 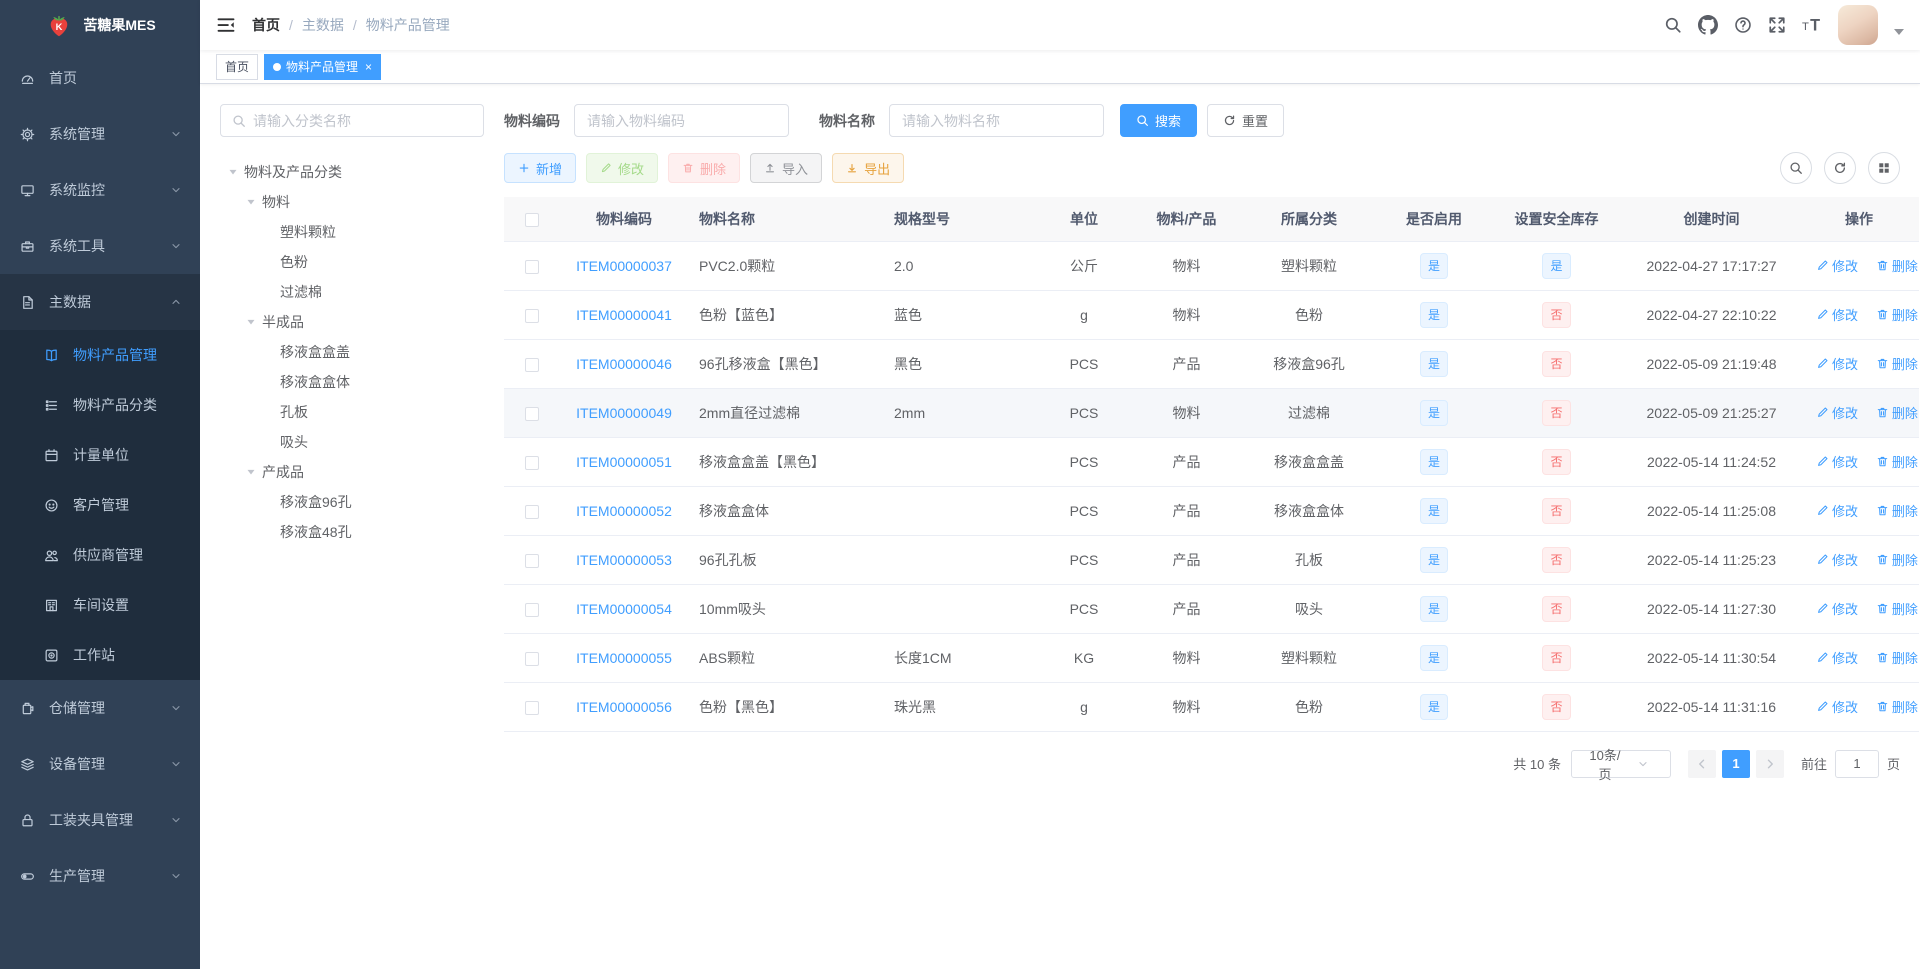 I want to click on column-settings-button, so click(x=1884, y=168).